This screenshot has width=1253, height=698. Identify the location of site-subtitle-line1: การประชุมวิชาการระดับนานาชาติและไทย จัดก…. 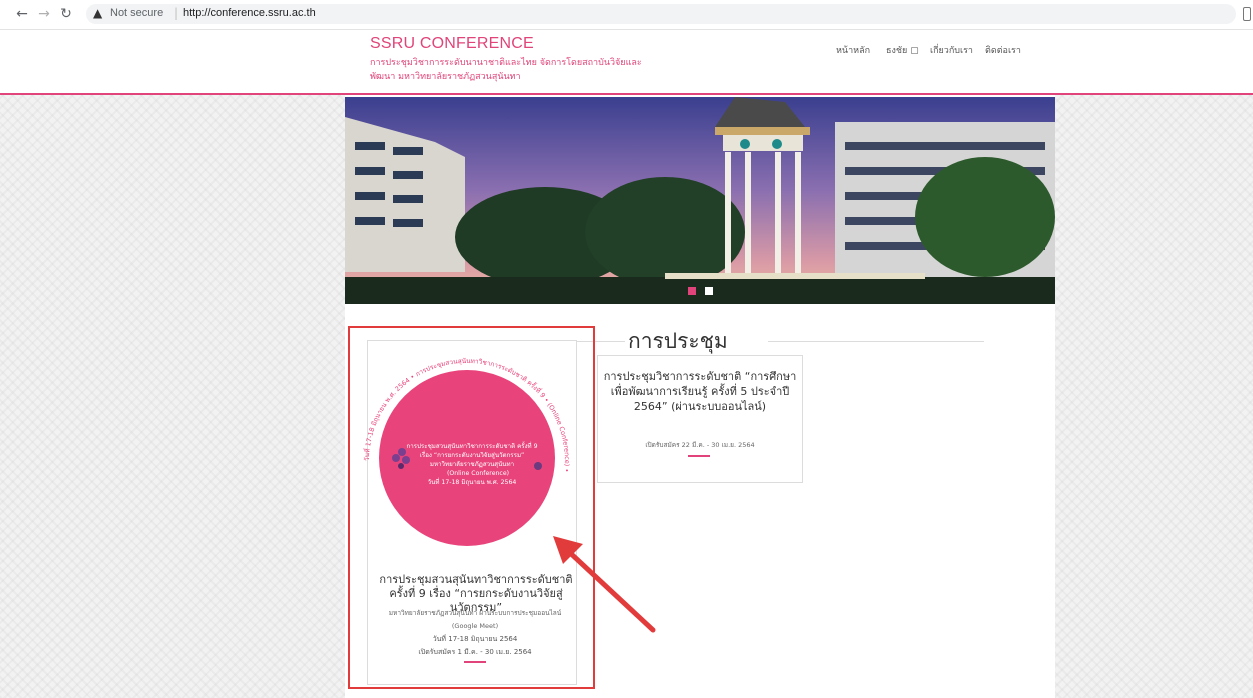
(506, 63).